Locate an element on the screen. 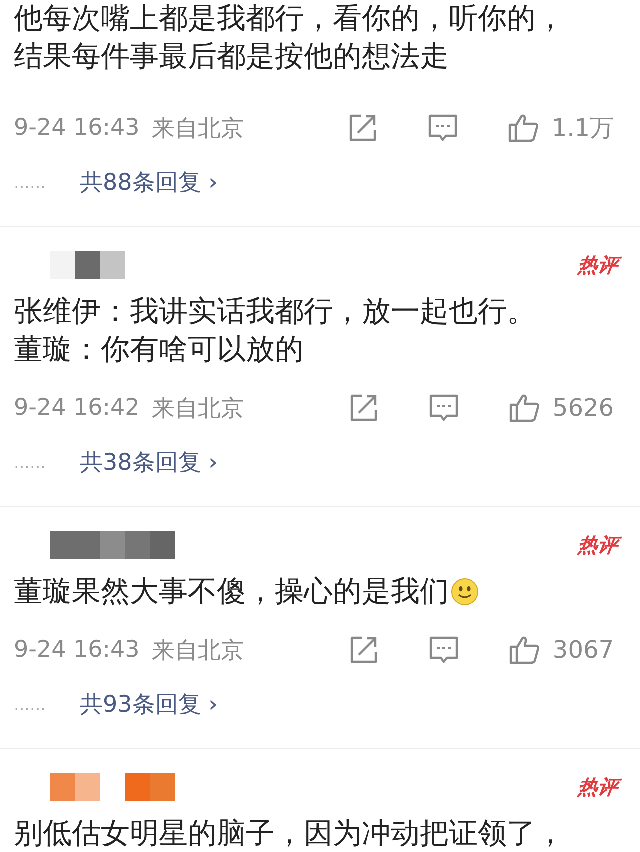 The image size is (640, 852). replies-link: 共88条回复 › is located at coordinates (149, 182).